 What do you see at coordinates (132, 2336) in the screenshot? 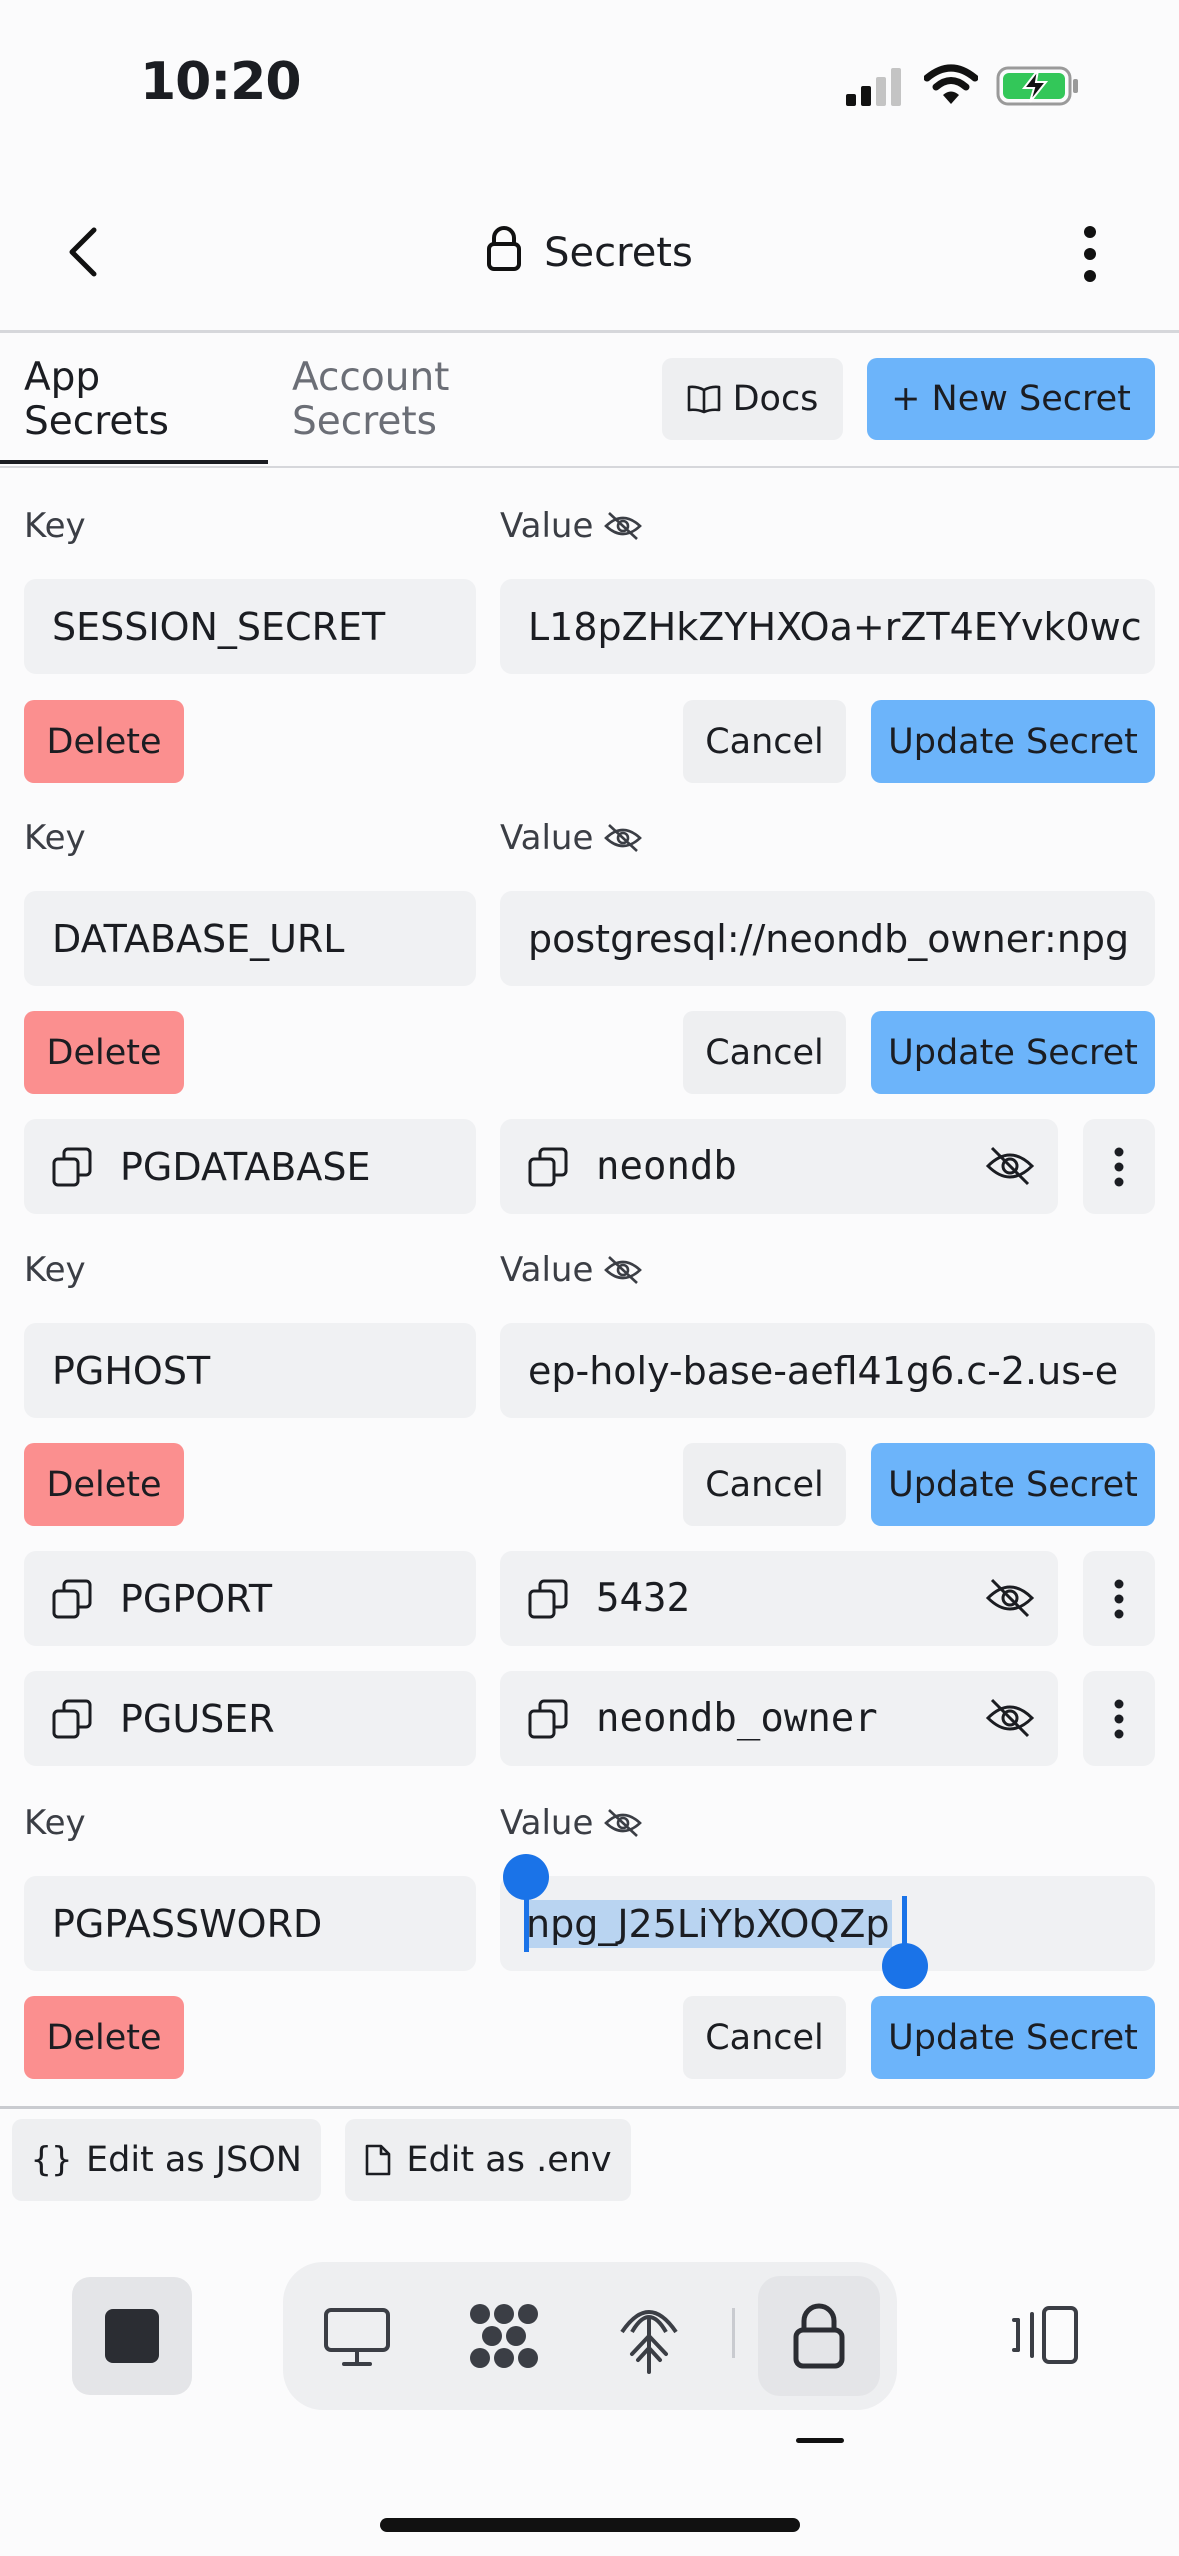
I see `stop-button` at bounding box center [132, 2336].